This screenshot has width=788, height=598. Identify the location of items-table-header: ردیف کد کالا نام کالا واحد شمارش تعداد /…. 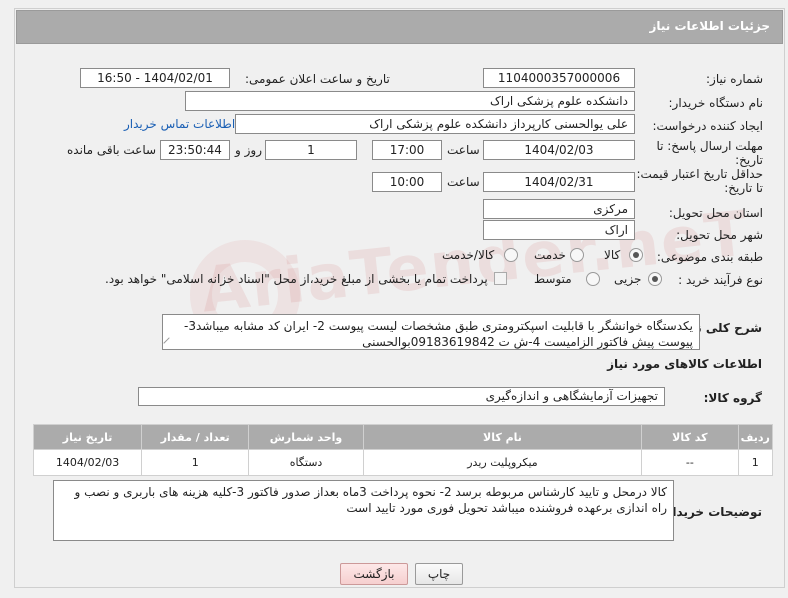
(403, 437).